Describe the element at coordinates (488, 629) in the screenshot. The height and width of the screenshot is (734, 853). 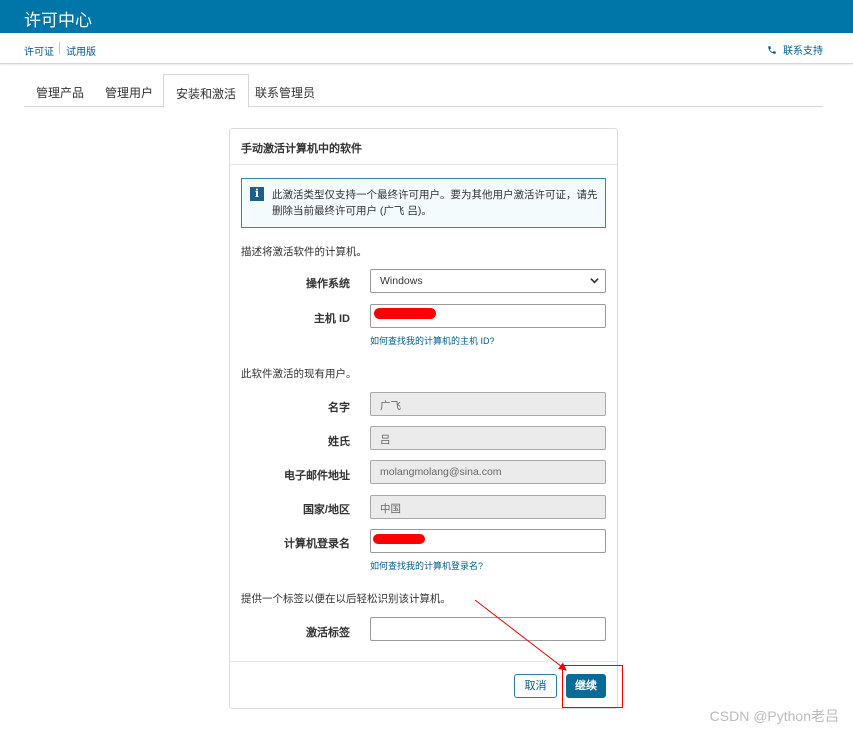
I see `activation-label-input` at that location.